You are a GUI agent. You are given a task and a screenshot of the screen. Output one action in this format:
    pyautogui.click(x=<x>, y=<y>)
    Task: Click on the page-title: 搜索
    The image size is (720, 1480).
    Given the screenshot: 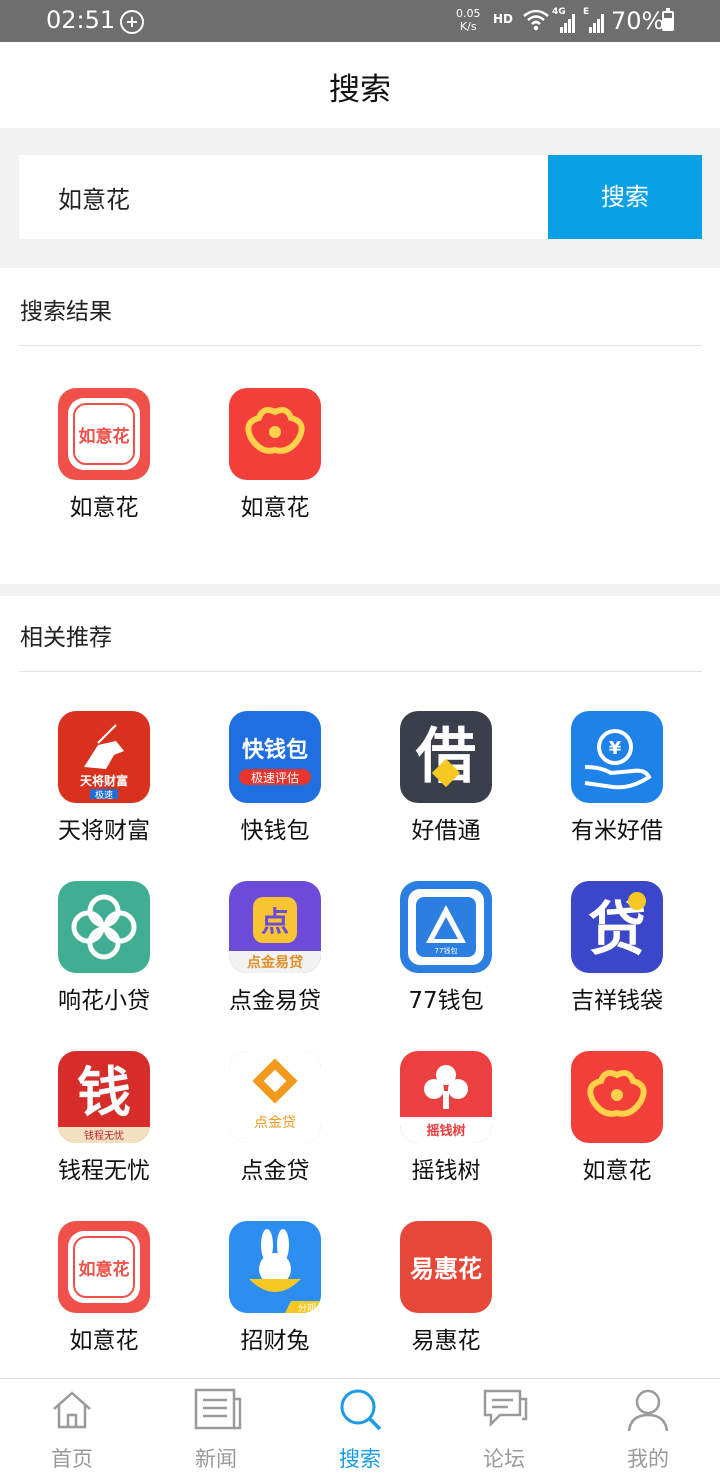 What is the action you would take?
    pyautogui.click(x=360, y=90)
    